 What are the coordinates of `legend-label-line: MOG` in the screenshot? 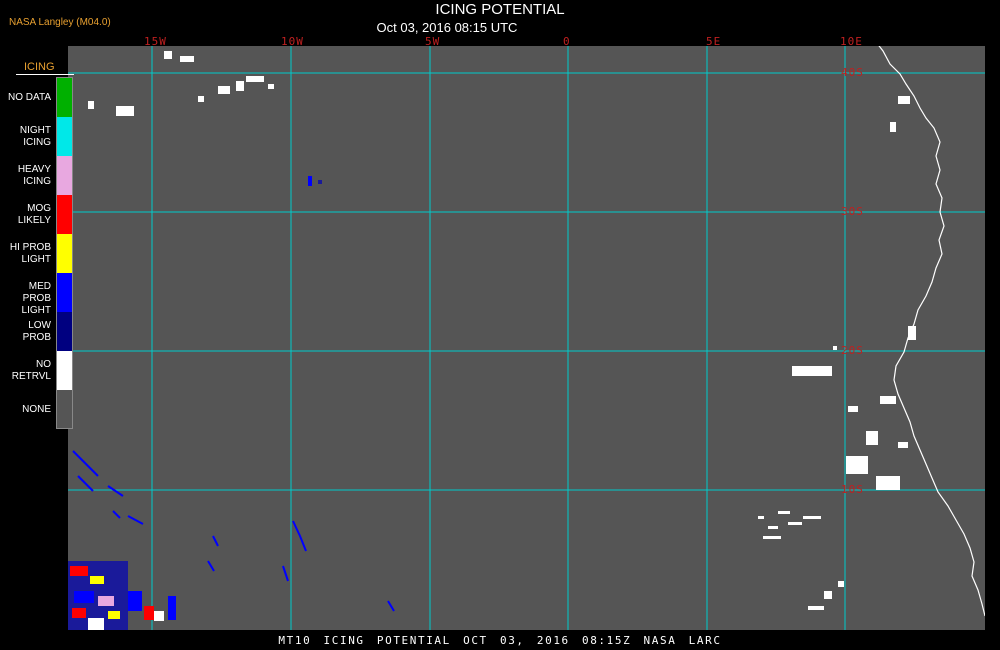 It's located at (39, 208).